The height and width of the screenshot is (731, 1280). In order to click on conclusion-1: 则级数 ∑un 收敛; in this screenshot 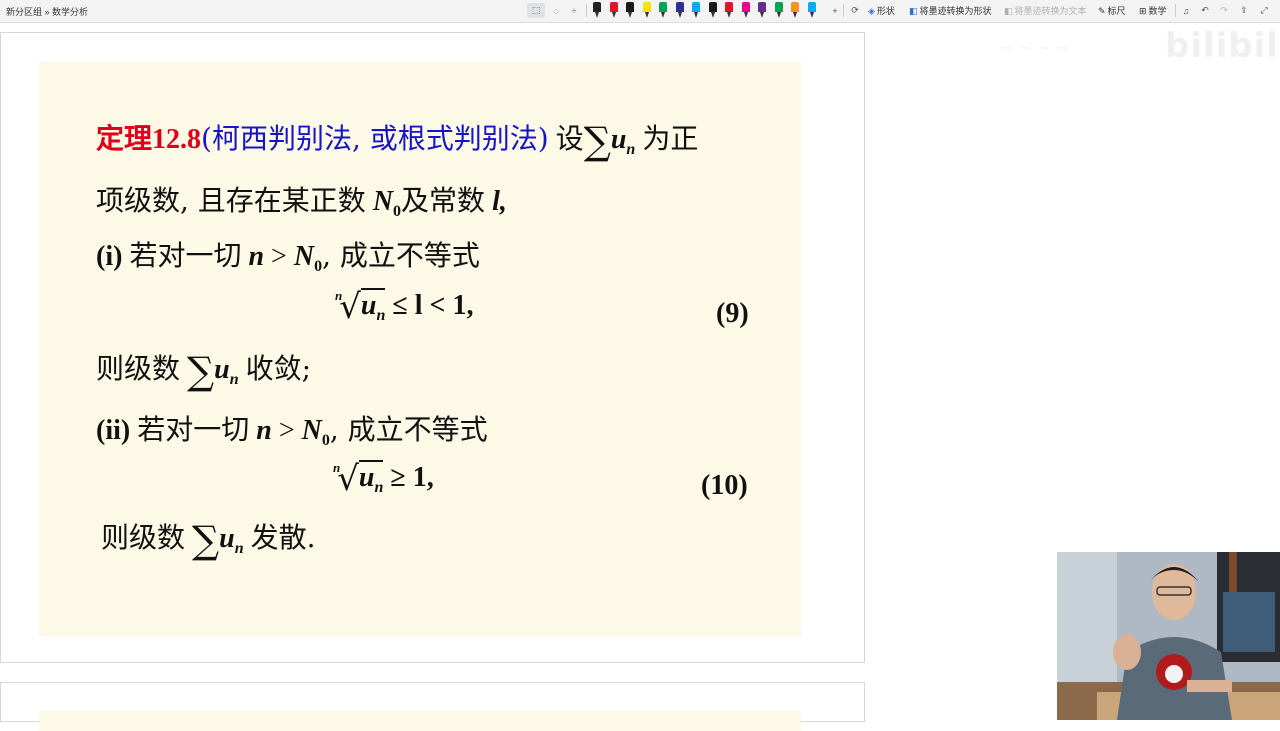, I will do `click(203, 370)`.